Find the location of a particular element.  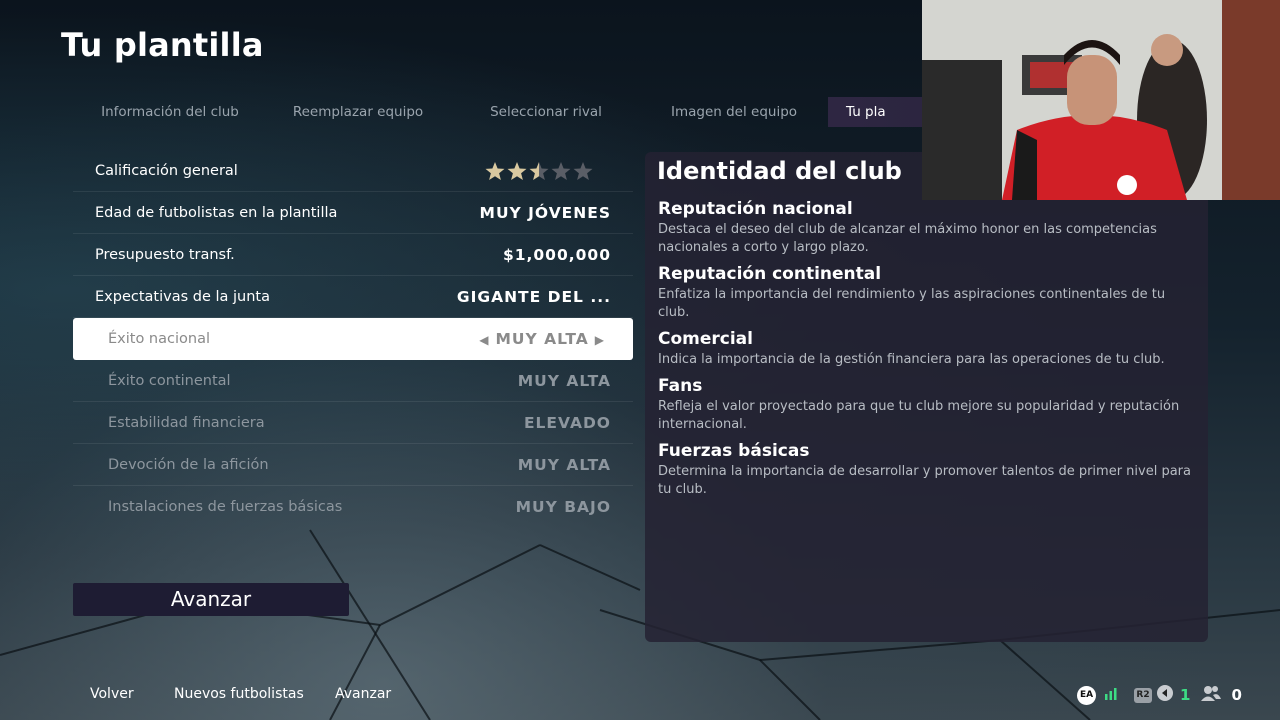

national-success-value: MUY ALTA is located at coordinates (542, 339).